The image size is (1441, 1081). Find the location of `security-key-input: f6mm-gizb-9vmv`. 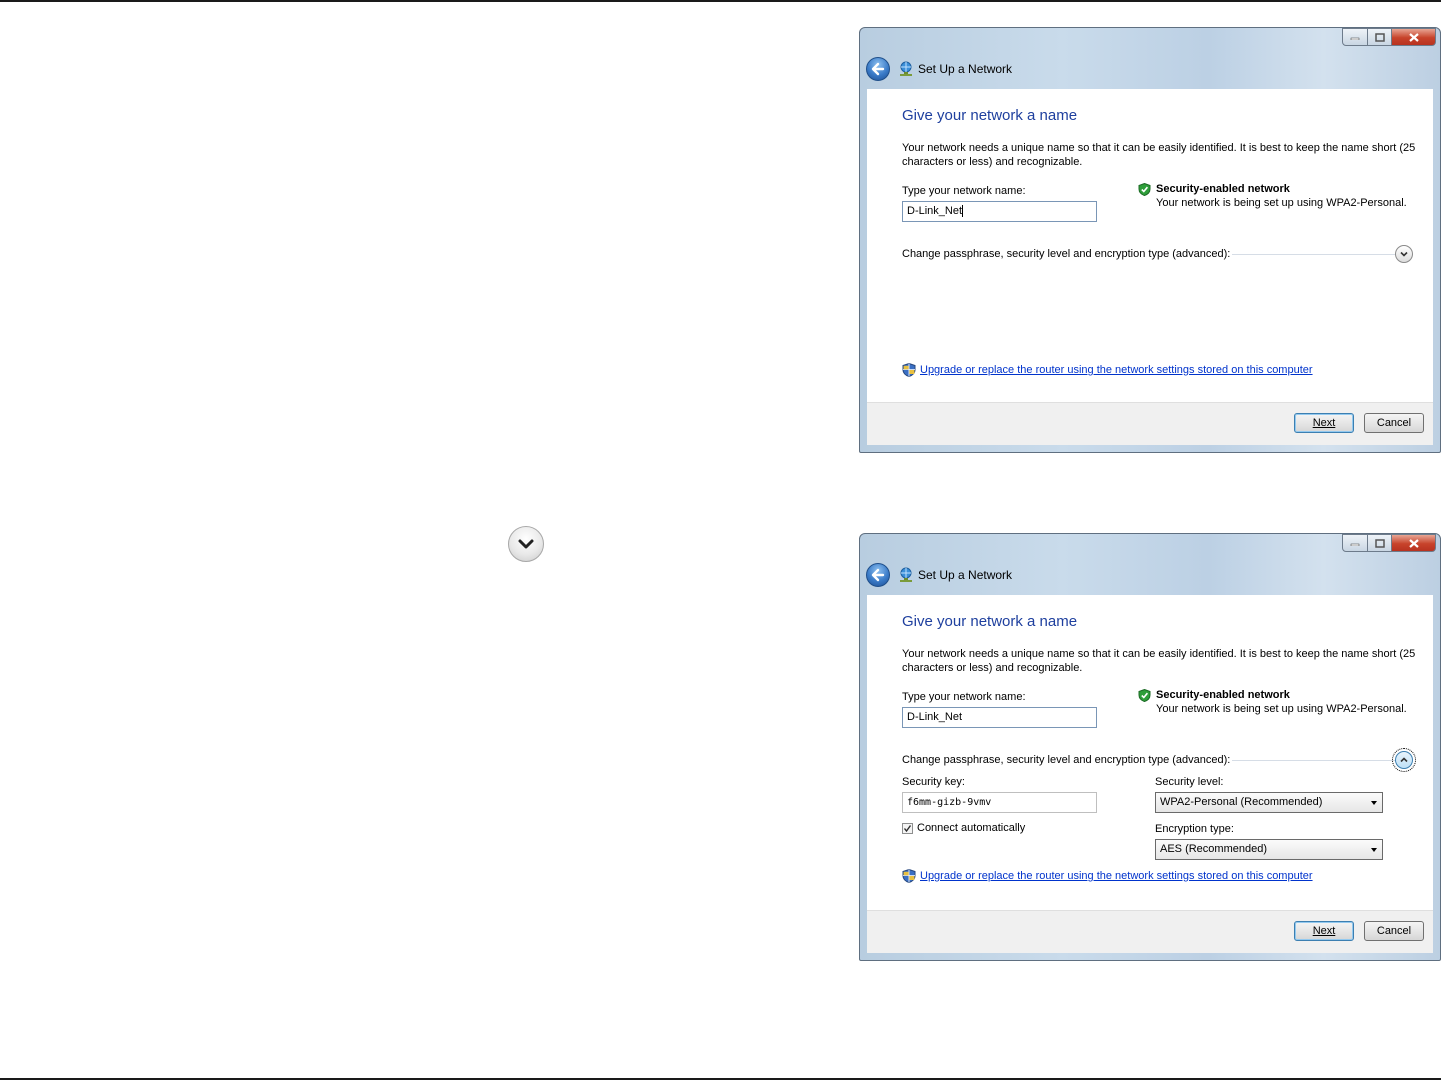

security-key-input: f6mm-gizb-9vmv is located at coordinates (999, 802).